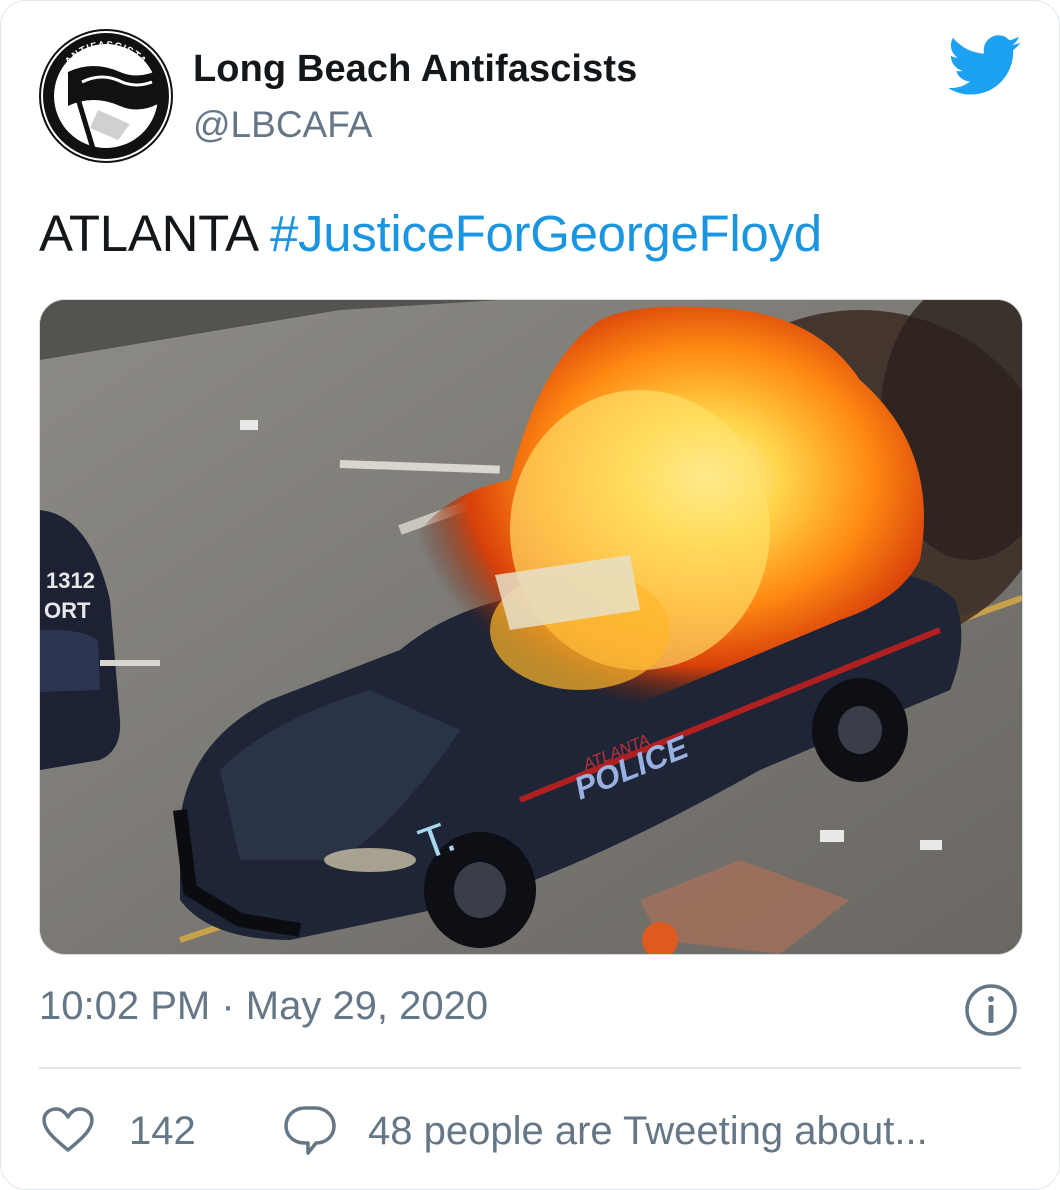 The image size is (1060, 1190). I want to click on speech-bubble-icon, so click(310, 1131).